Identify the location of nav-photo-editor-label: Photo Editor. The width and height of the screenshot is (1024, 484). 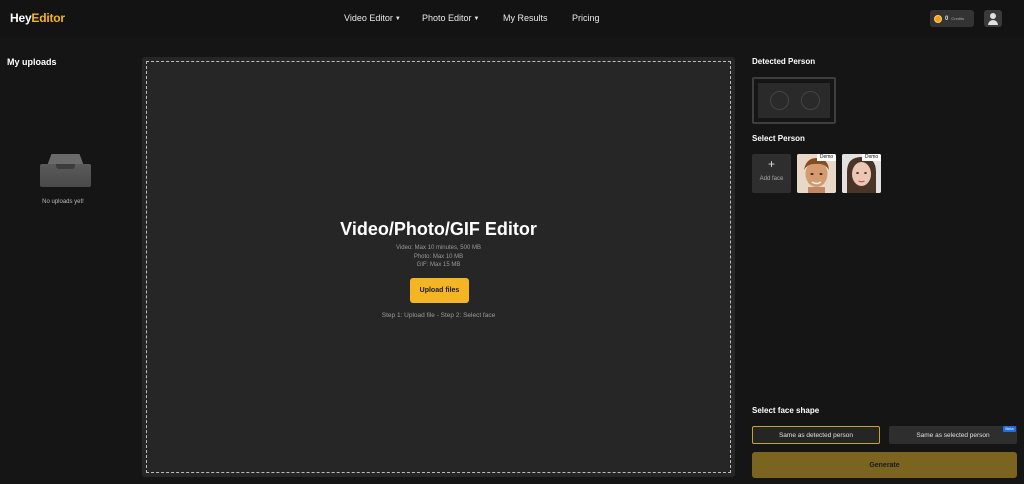
(447, 18).